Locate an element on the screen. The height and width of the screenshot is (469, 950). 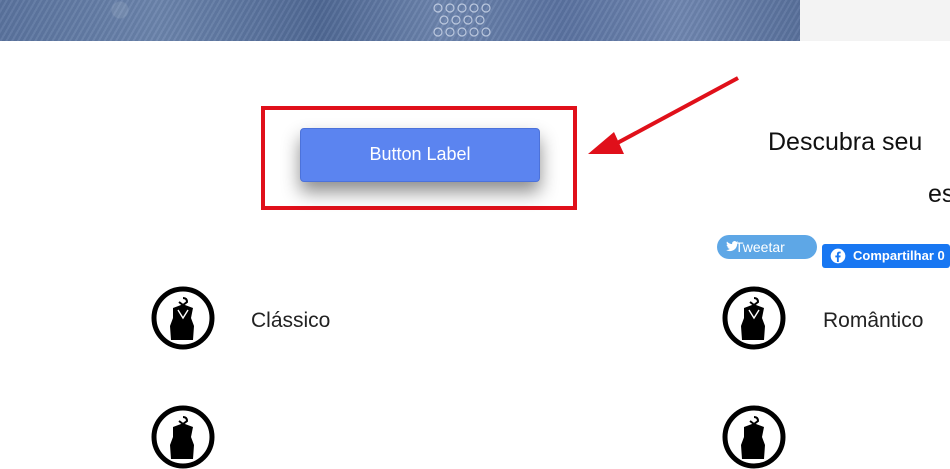
fabric-pattern is located at coordinates (462, 20).